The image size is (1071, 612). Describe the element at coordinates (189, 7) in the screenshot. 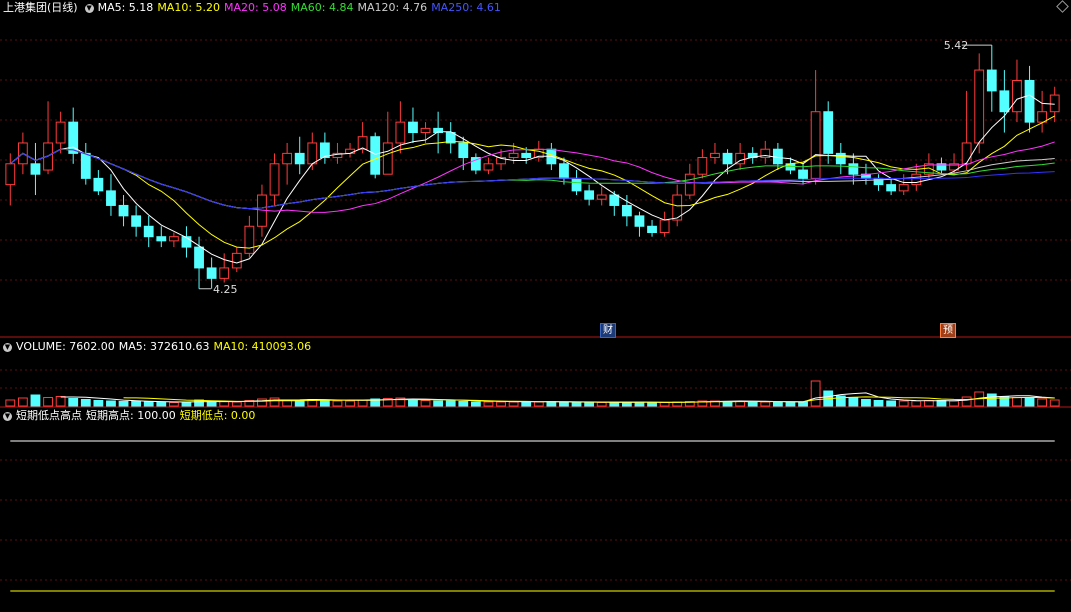

I see `ma10-value: MA10: 5.20` at that location.